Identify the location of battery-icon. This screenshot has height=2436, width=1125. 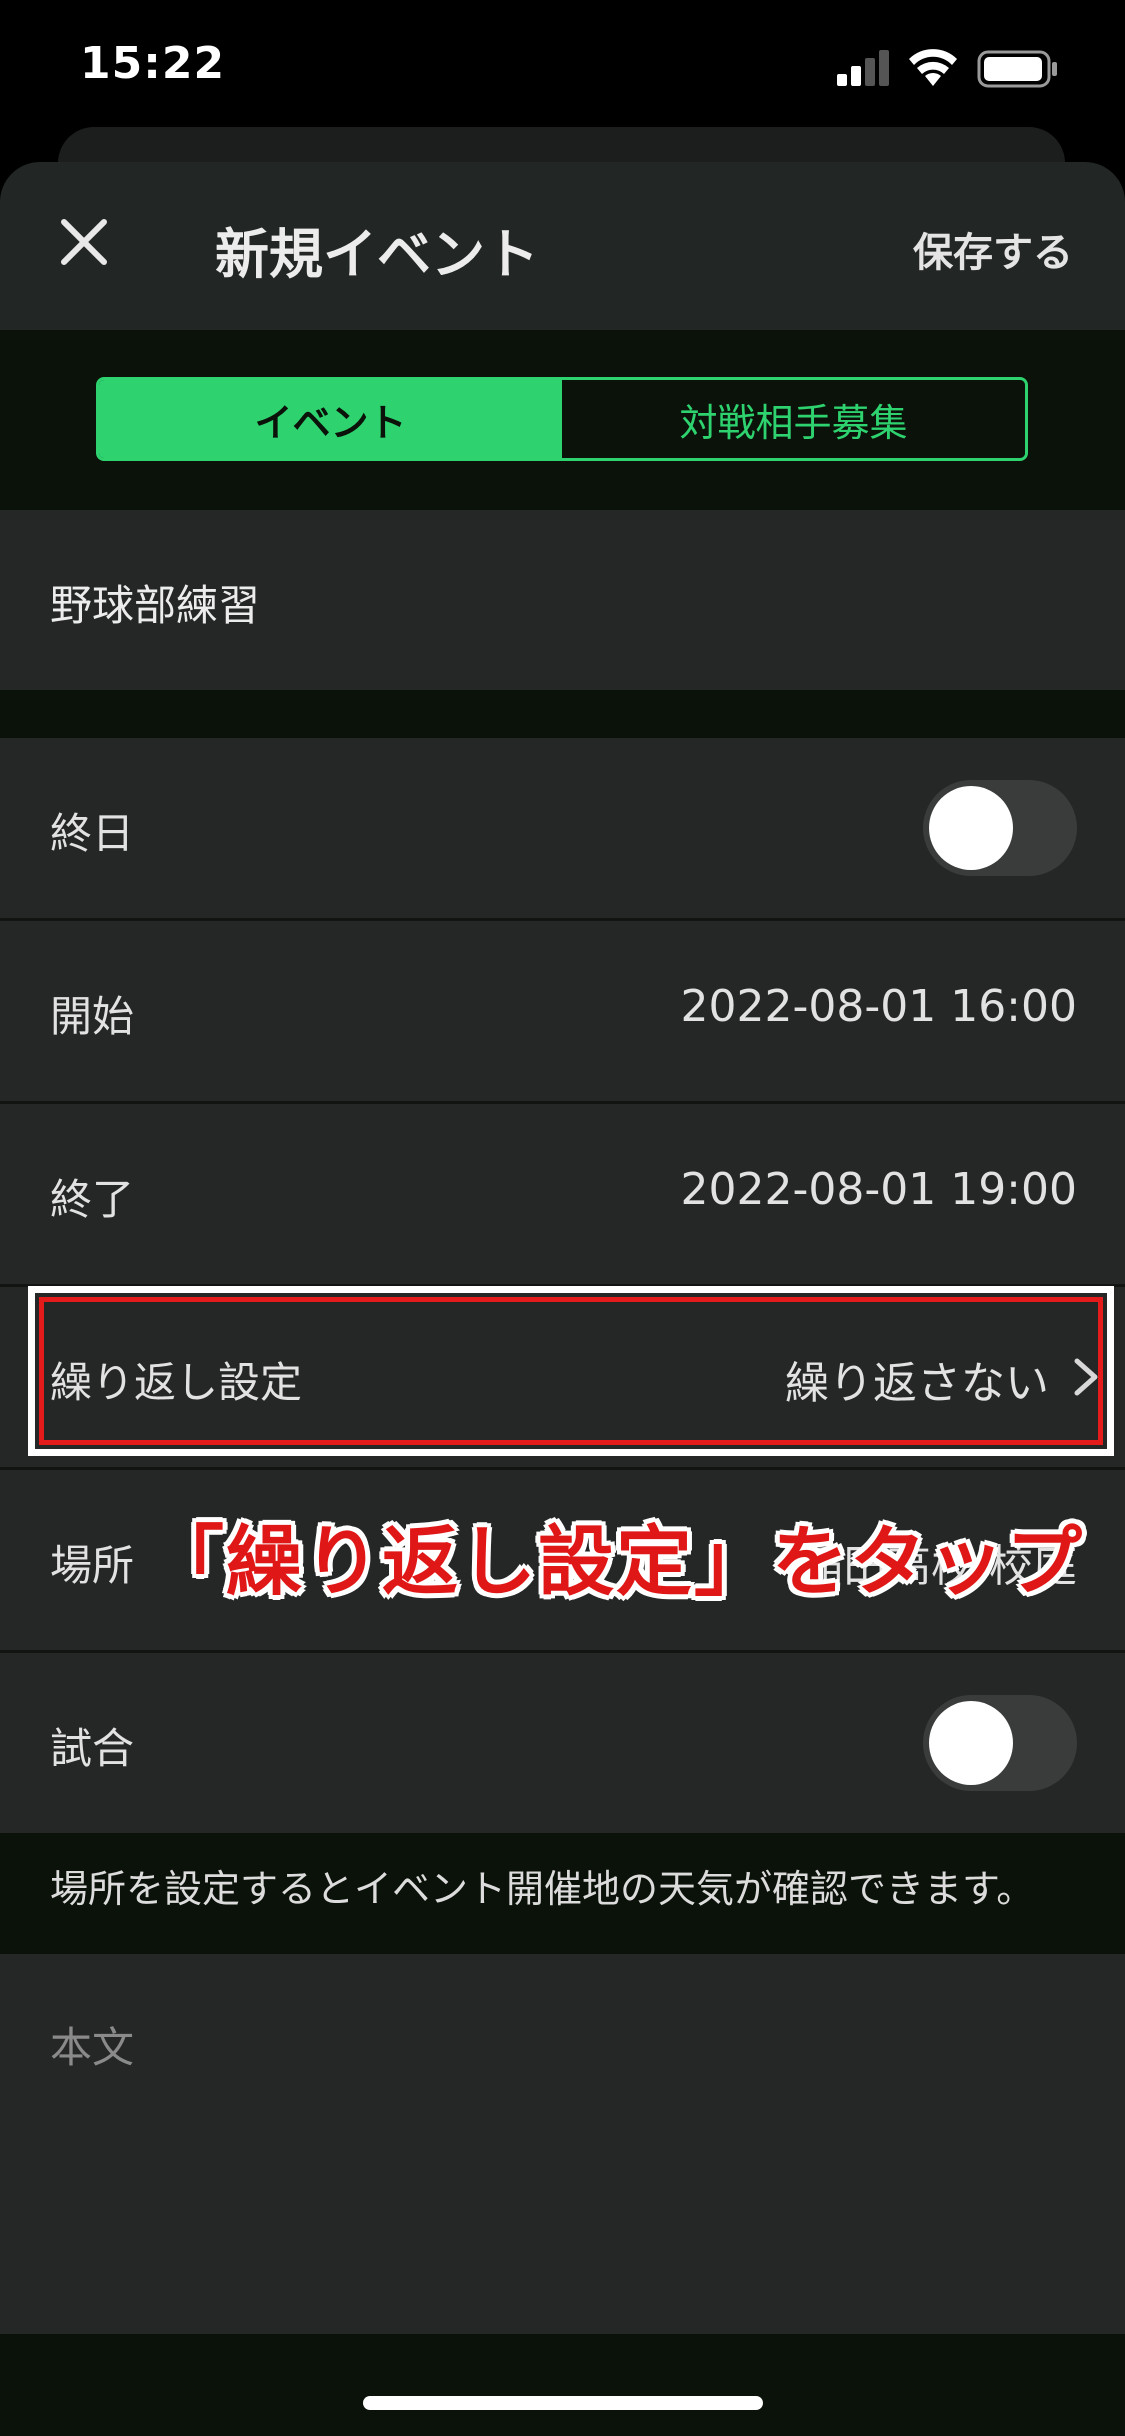
(1017, 69).